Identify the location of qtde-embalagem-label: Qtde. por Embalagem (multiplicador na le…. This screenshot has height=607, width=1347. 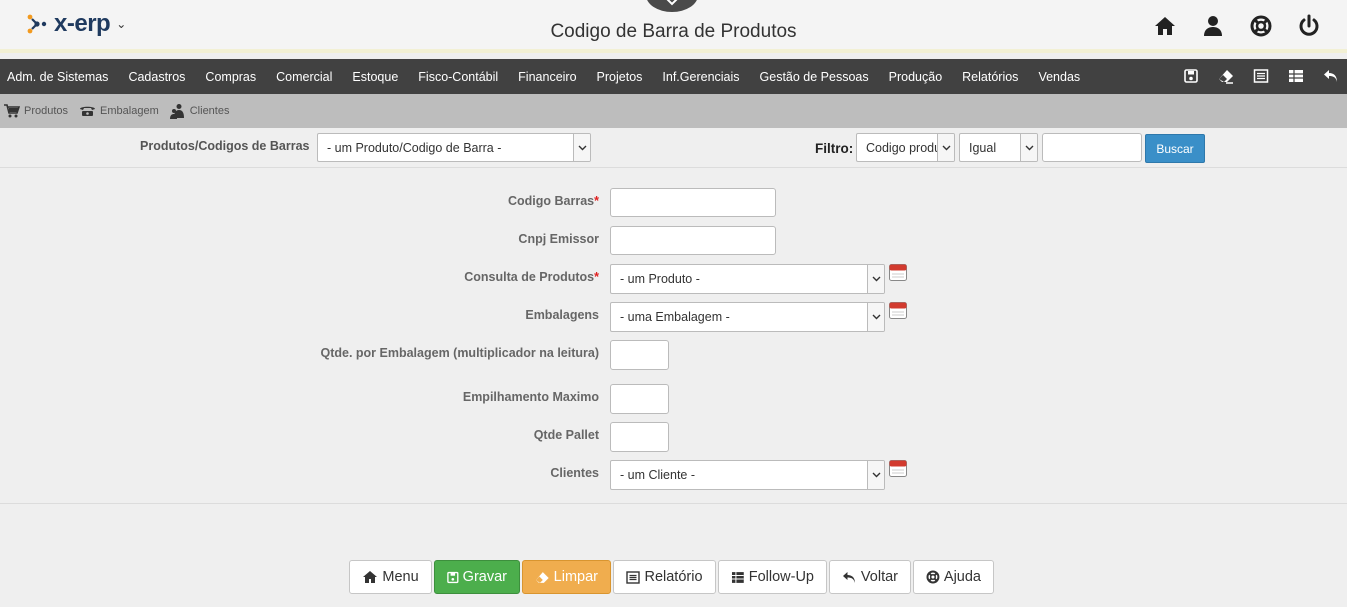
(459, 353).